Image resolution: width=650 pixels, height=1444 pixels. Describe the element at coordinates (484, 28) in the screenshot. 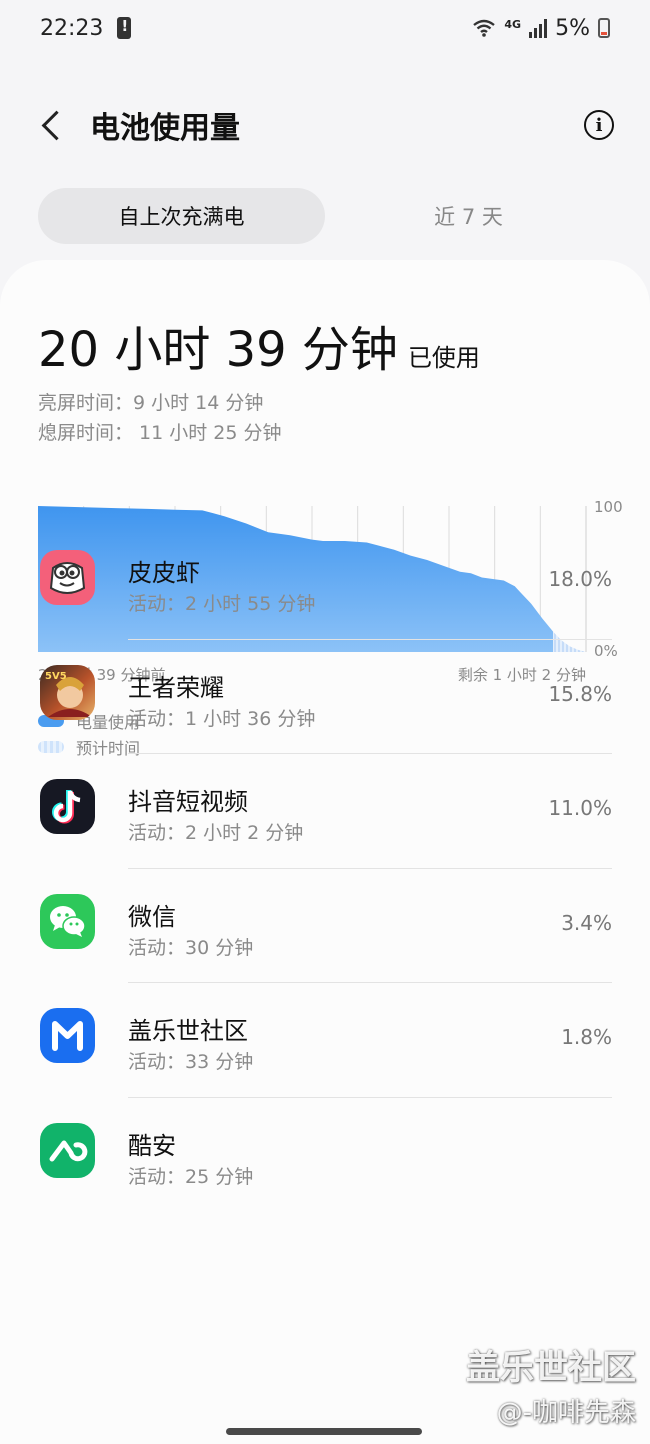

I see `wifi-icon` at that location.